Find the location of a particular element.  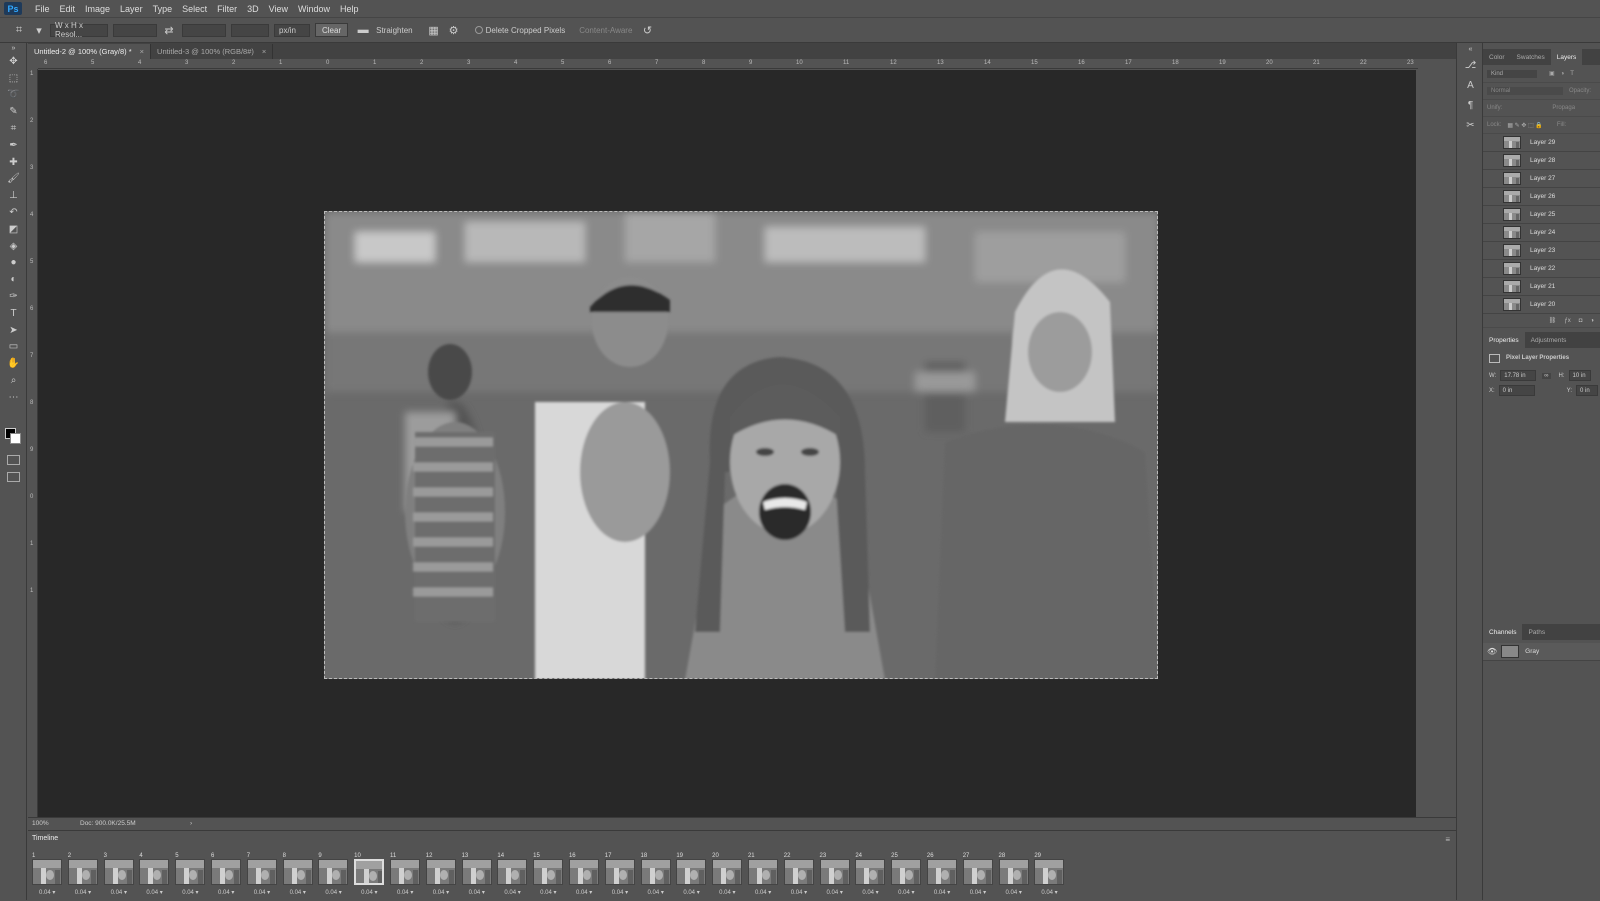

straighten-button: Straighten is located at coordinates (394, 30).